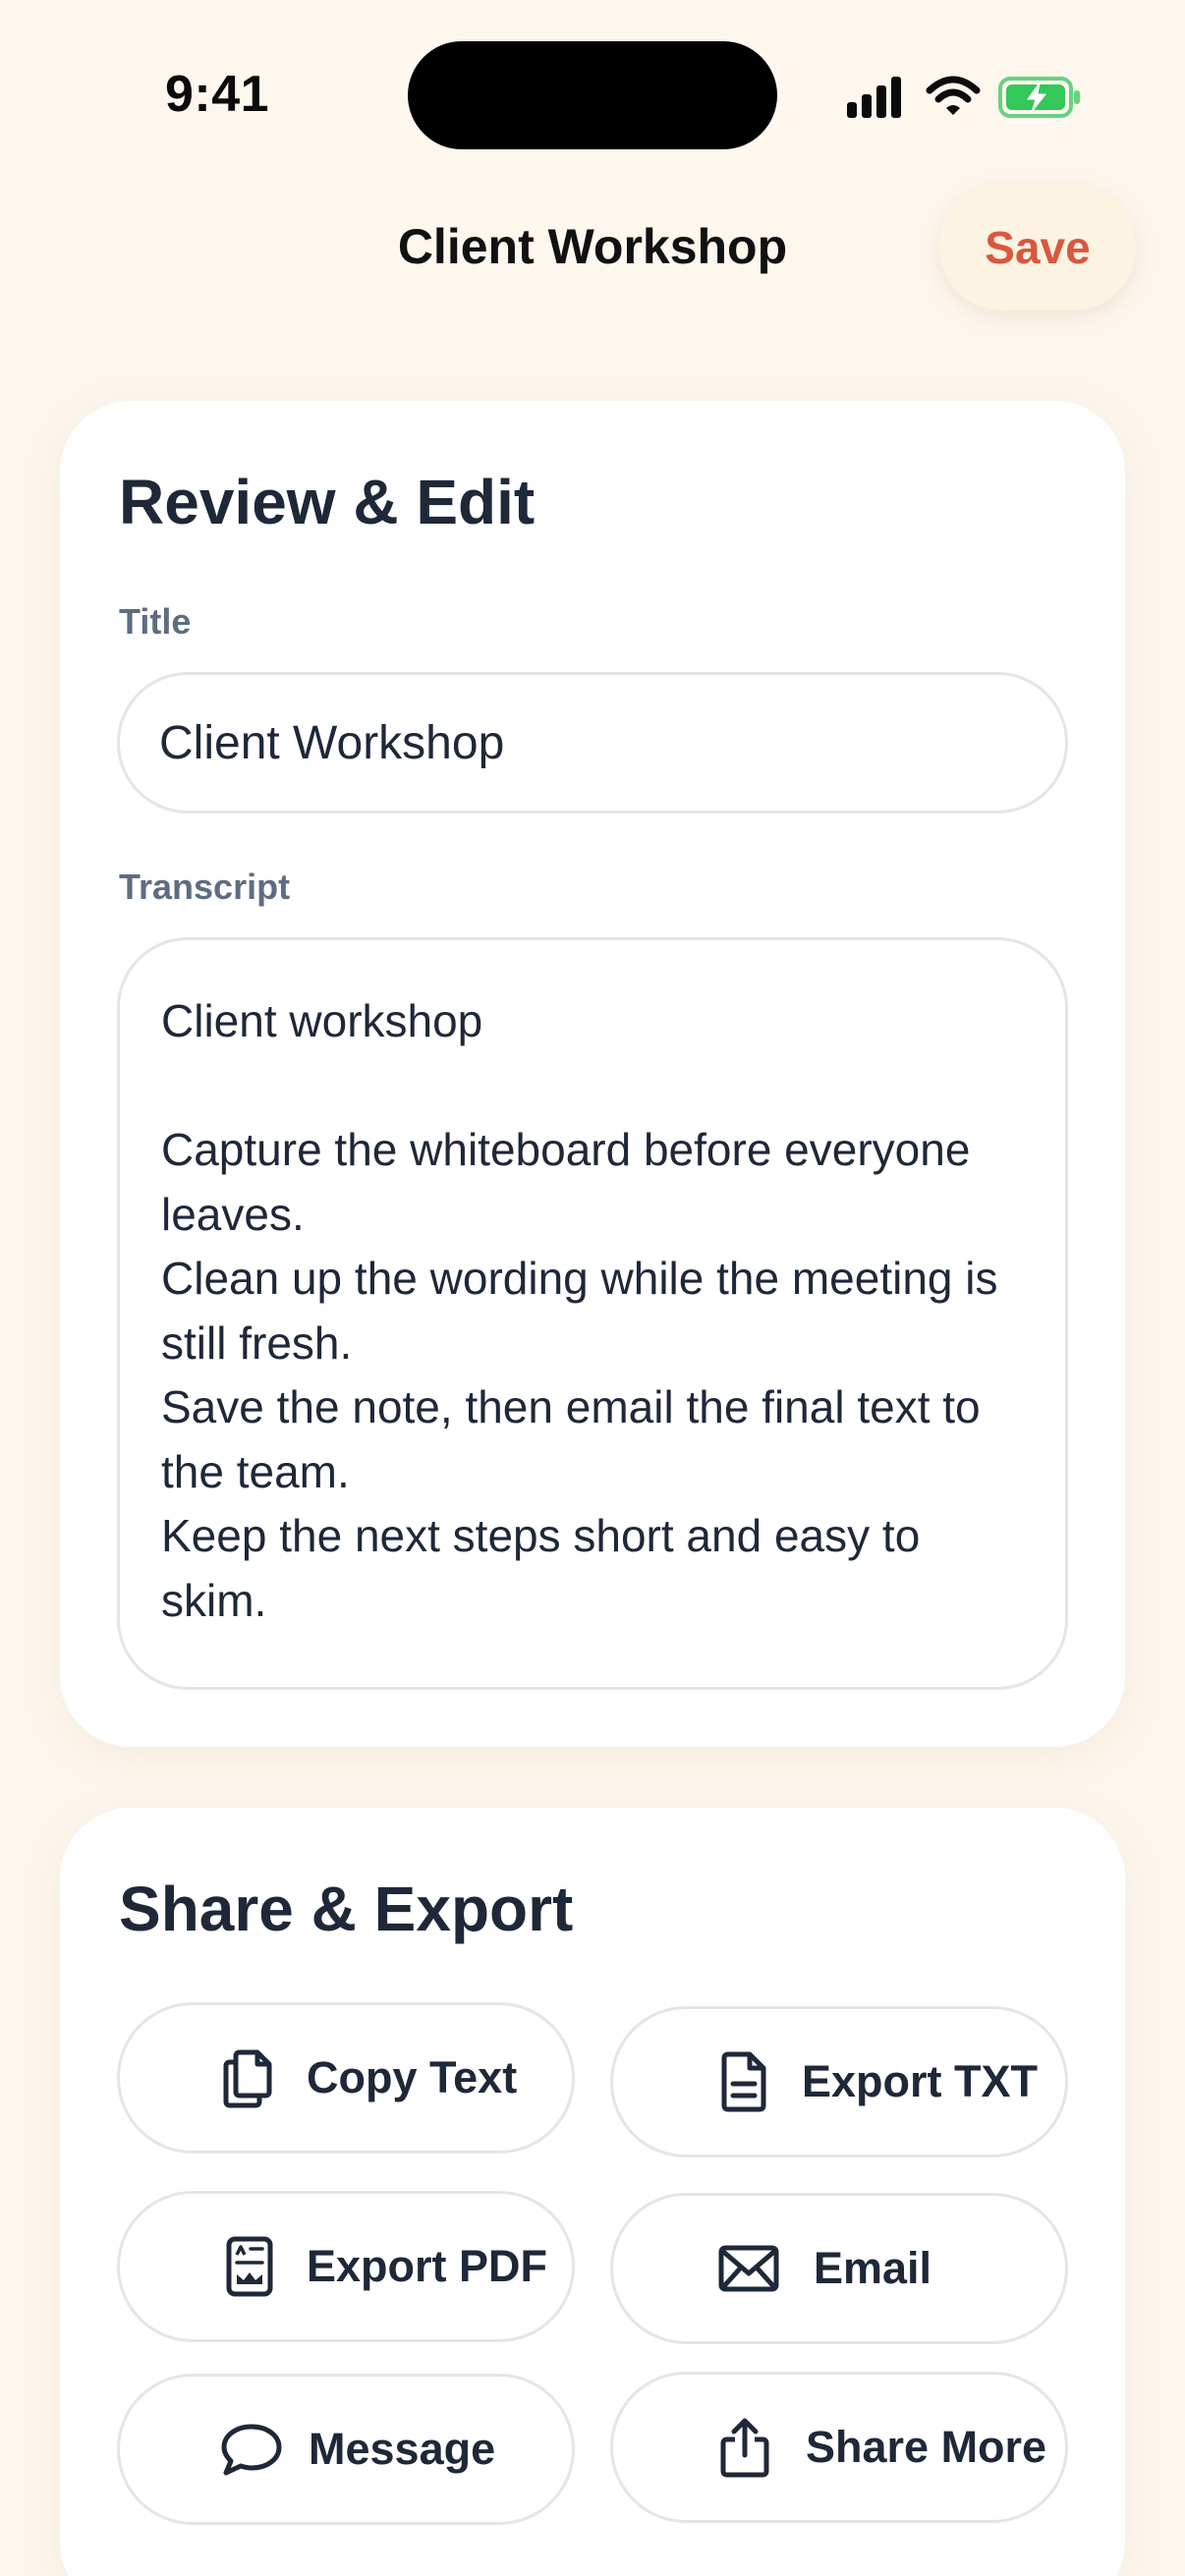 The image size is (1185, 2576). I want to click on copy-text-label: Copy Text, so click(413, 2077).